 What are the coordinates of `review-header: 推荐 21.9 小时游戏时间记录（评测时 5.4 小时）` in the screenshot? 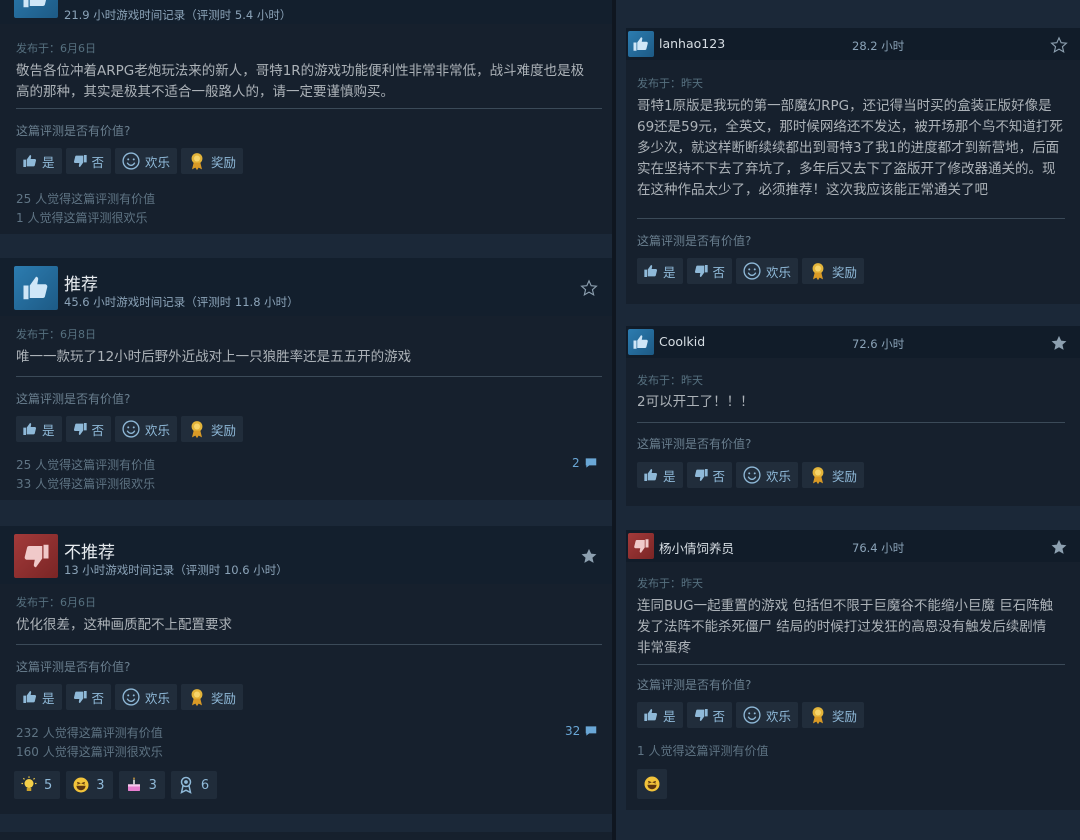 It's located at (306, 12).